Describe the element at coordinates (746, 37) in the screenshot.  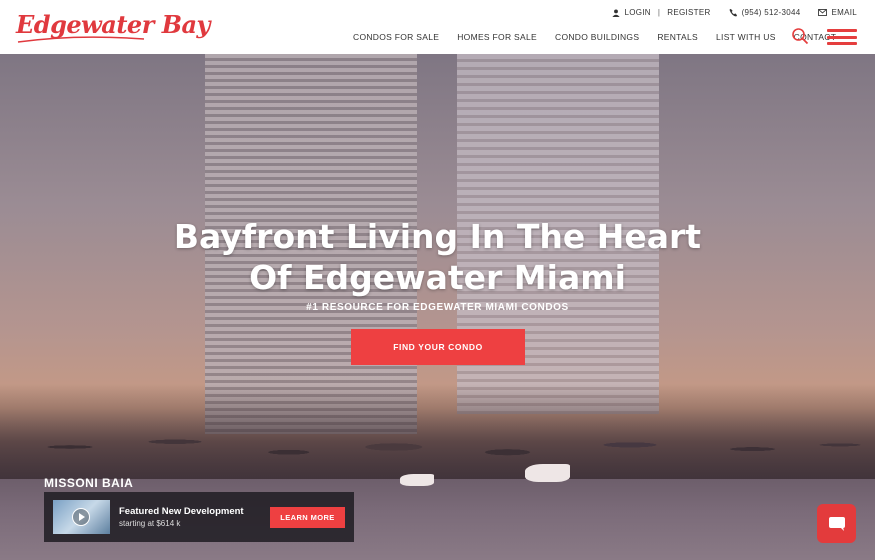
I see `nav-list-with-us: LIST WITH US` at that location.